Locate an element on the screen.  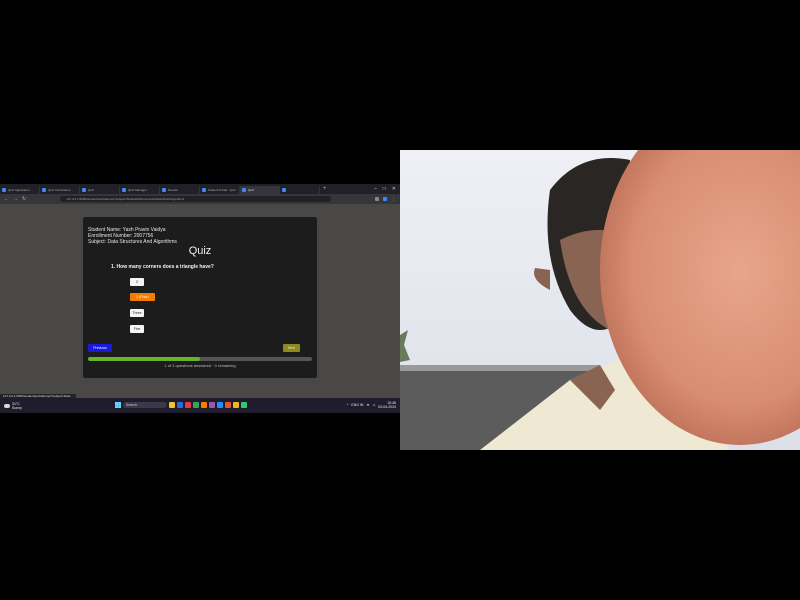
window-controls: – □ ✕ is located at coordinates (387, 189).